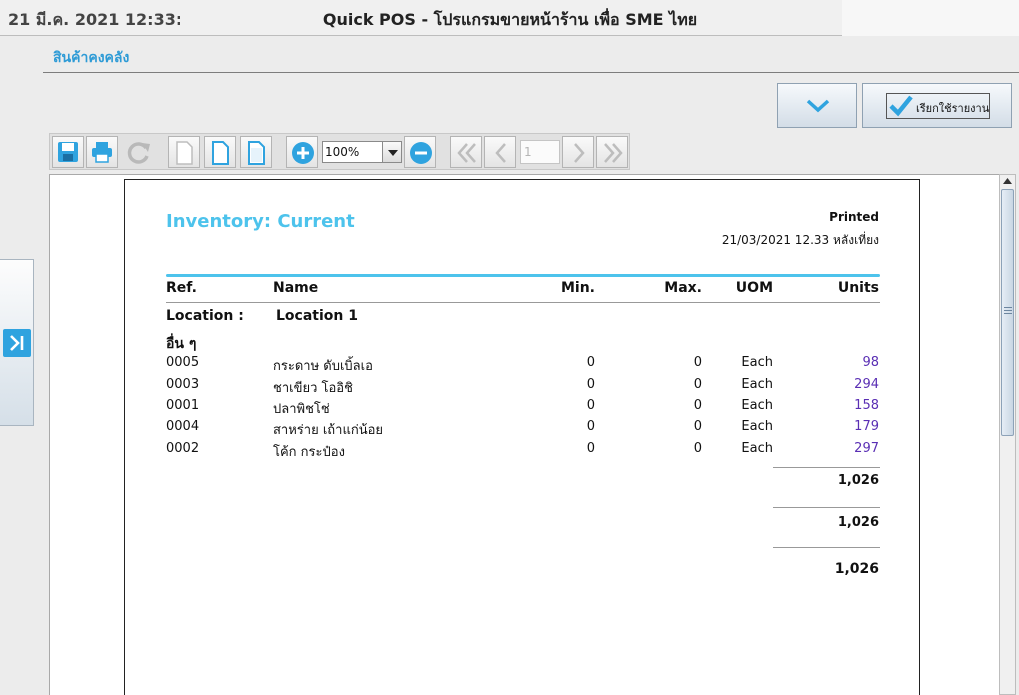 The height and width of the screenshot is (695, 1019). Describe the element at coordinates (754, 288) in the screenshot. I see `col-header-uom: UOM` at that location.